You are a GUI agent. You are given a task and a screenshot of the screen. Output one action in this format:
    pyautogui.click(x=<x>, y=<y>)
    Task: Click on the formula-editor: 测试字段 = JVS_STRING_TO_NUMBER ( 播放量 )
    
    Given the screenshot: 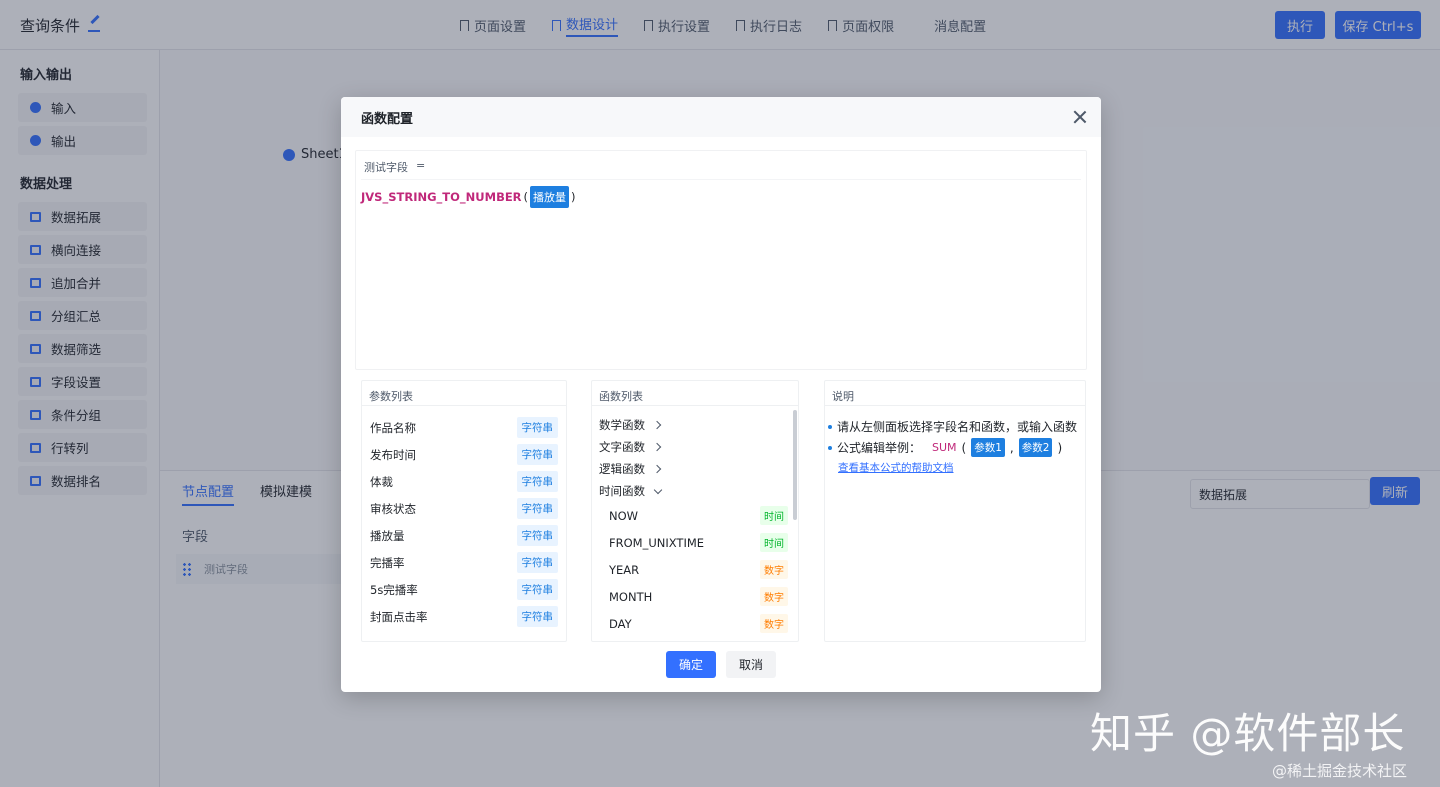 What is the action you would take?
    pyautogui.click(x=721, y=260)
    